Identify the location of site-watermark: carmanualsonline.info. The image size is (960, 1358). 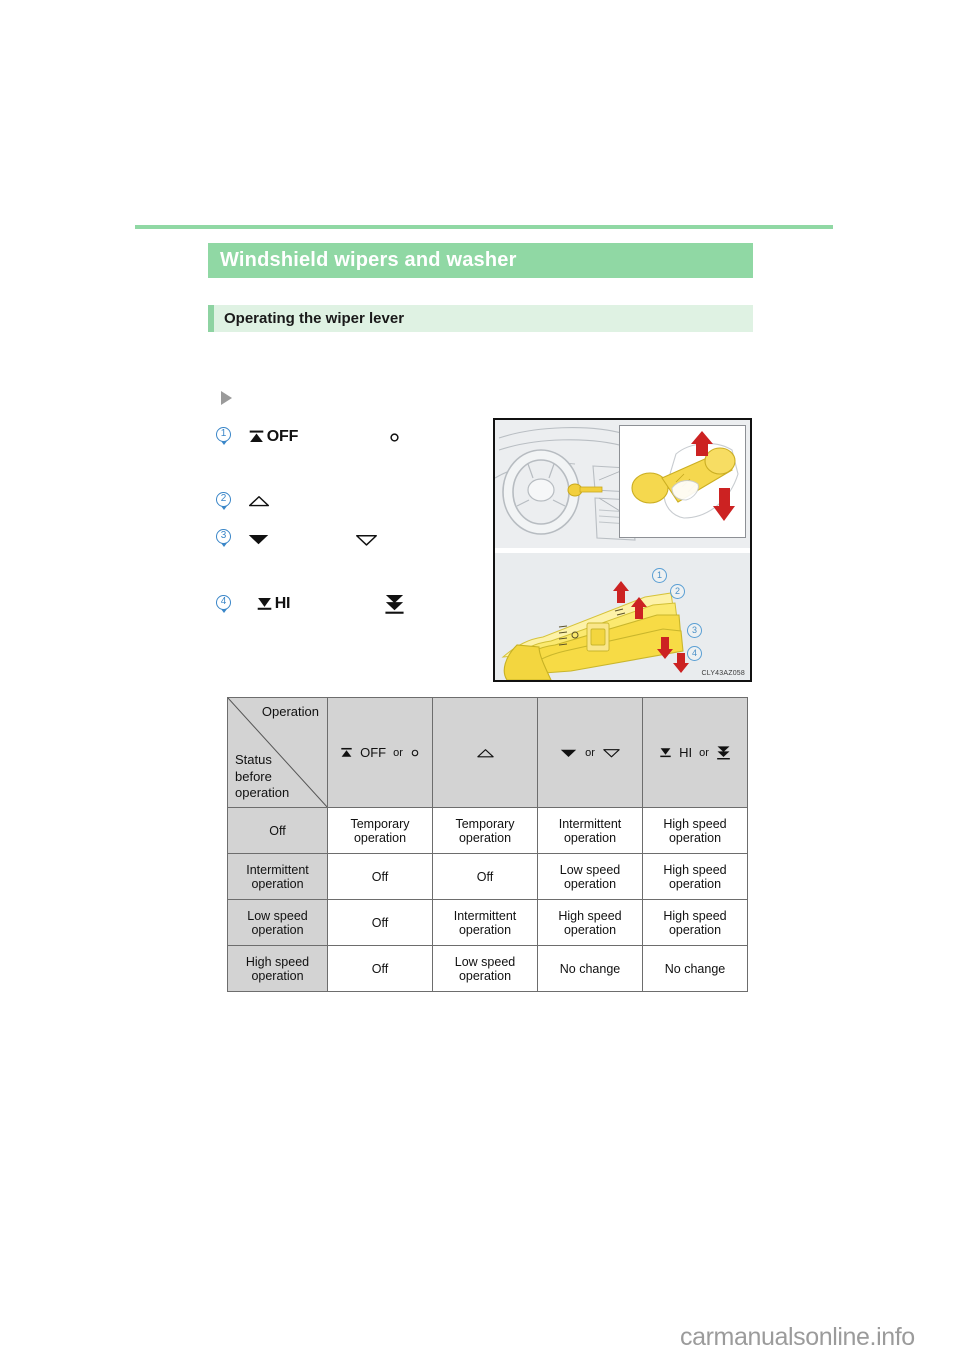
(797, 1337).